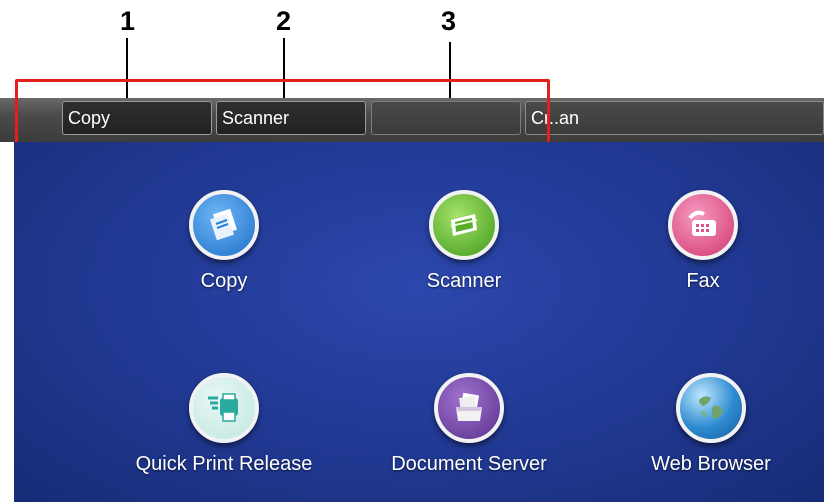  I want to click on copy-icon, so click(224, 225).